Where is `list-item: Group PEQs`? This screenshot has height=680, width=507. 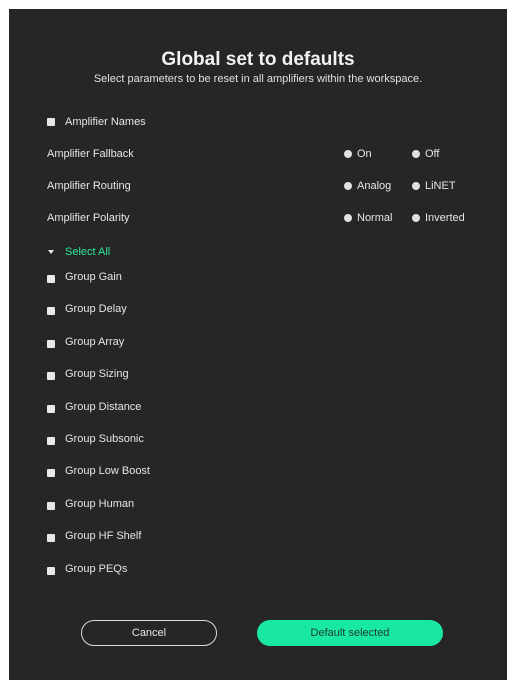
list-item: Group PEQs is located at coordinates (98, 578).